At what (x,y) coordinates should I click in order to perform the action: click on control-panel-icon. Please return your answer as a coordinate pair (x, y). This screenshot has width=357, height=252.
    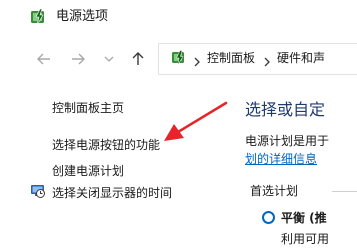
    Looking at the image, I should click on (179, 58).